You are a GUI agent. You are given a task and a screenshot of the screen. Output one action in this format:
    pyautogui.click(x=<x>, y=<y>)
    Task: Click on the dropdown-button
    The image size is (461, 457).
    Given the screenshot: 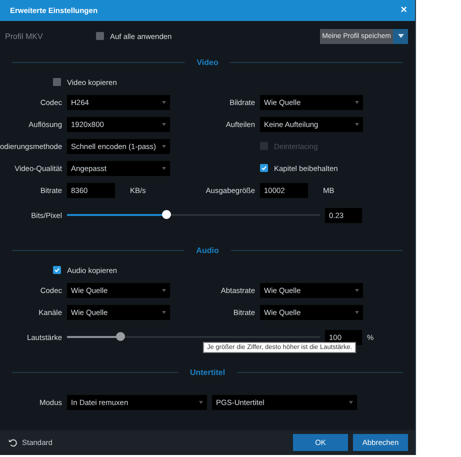 What is the action you would take?
    pyautogui.click(x=400, y=36)
    